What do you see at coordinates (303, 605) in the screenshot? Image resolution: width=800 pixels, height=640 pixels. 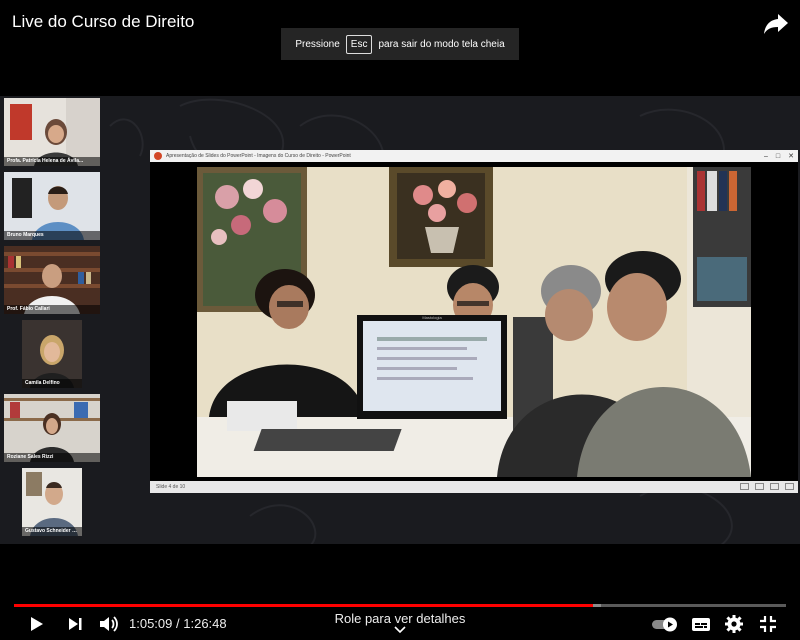 I see `progress-played` at bounding box center [303, 605].